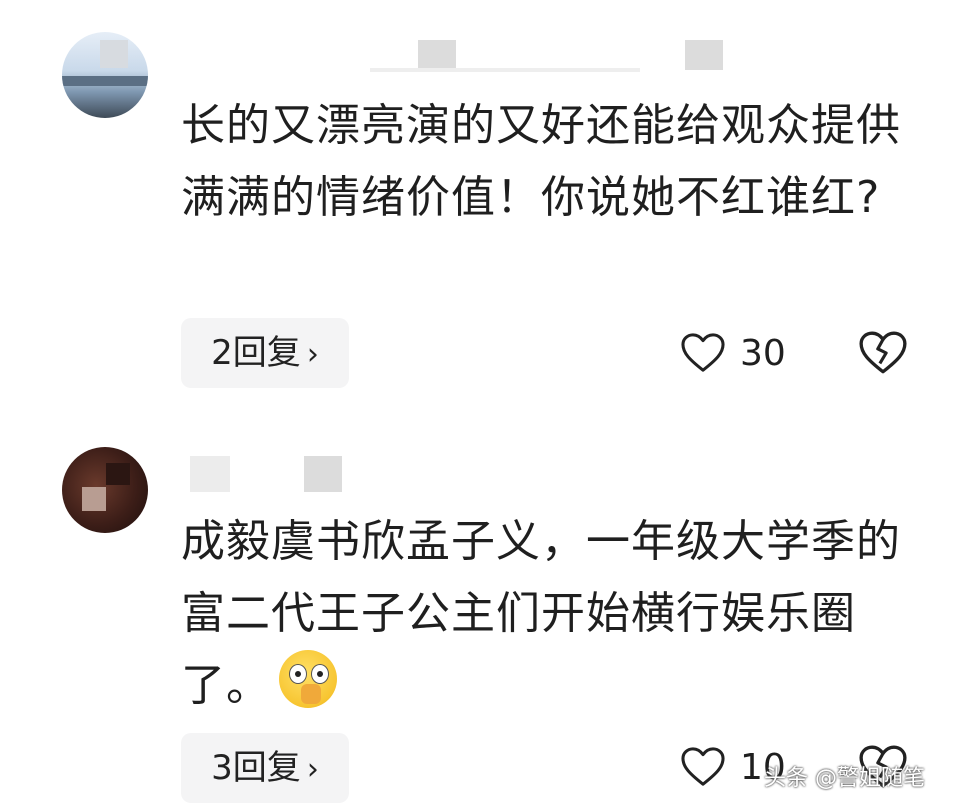 This screenshot has width=960, height=811. I want to click on replies-label: 2回复, so click(256, 353).